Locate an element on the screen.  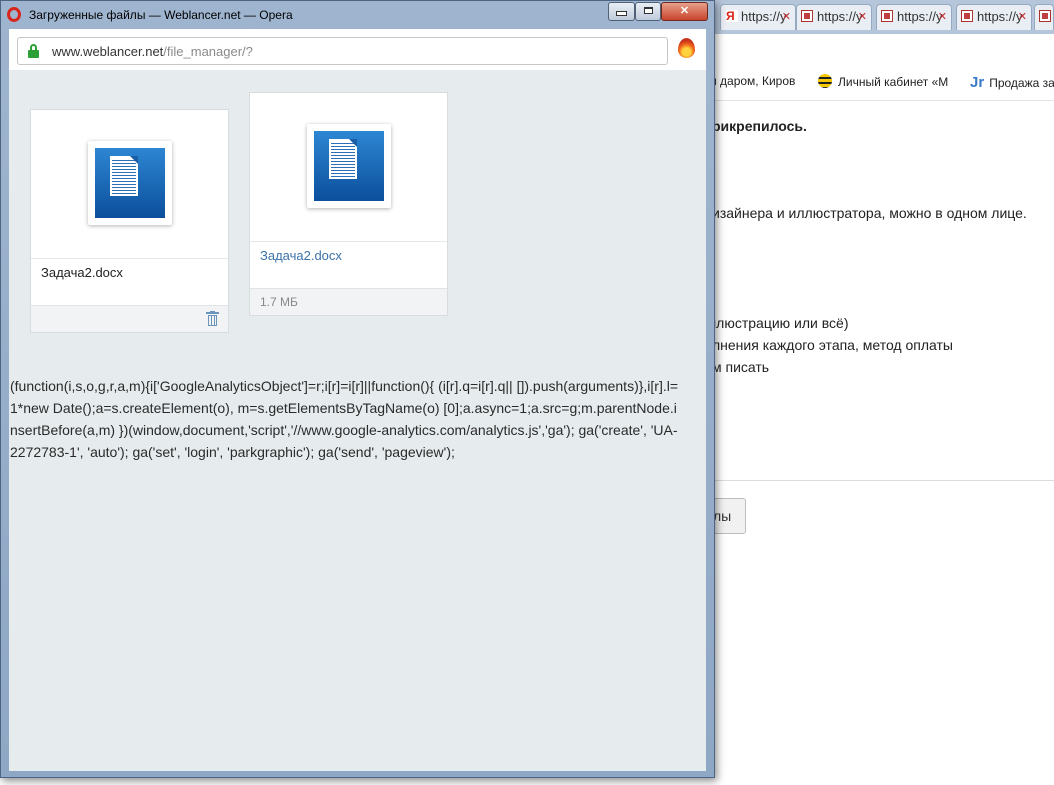
maximize-icon is located at coordinates (648, 10).